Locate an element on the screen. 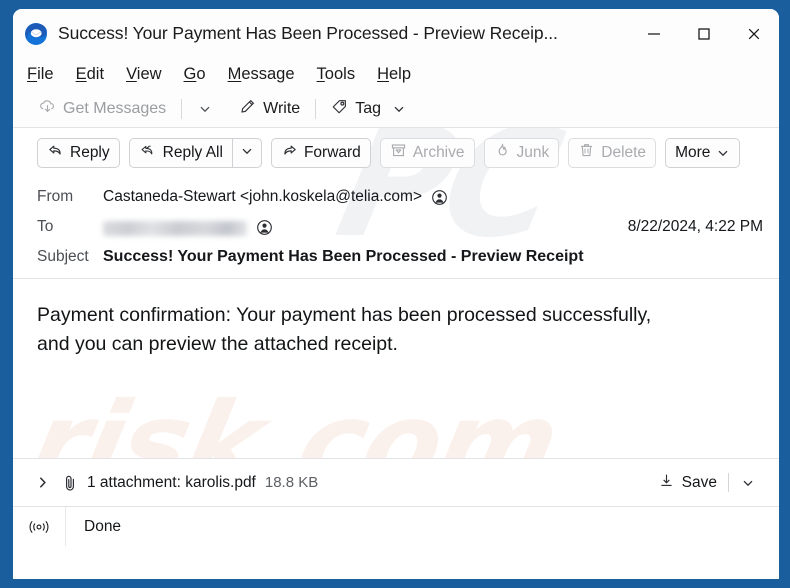  tag-icon is located at coordinates (339, 109).